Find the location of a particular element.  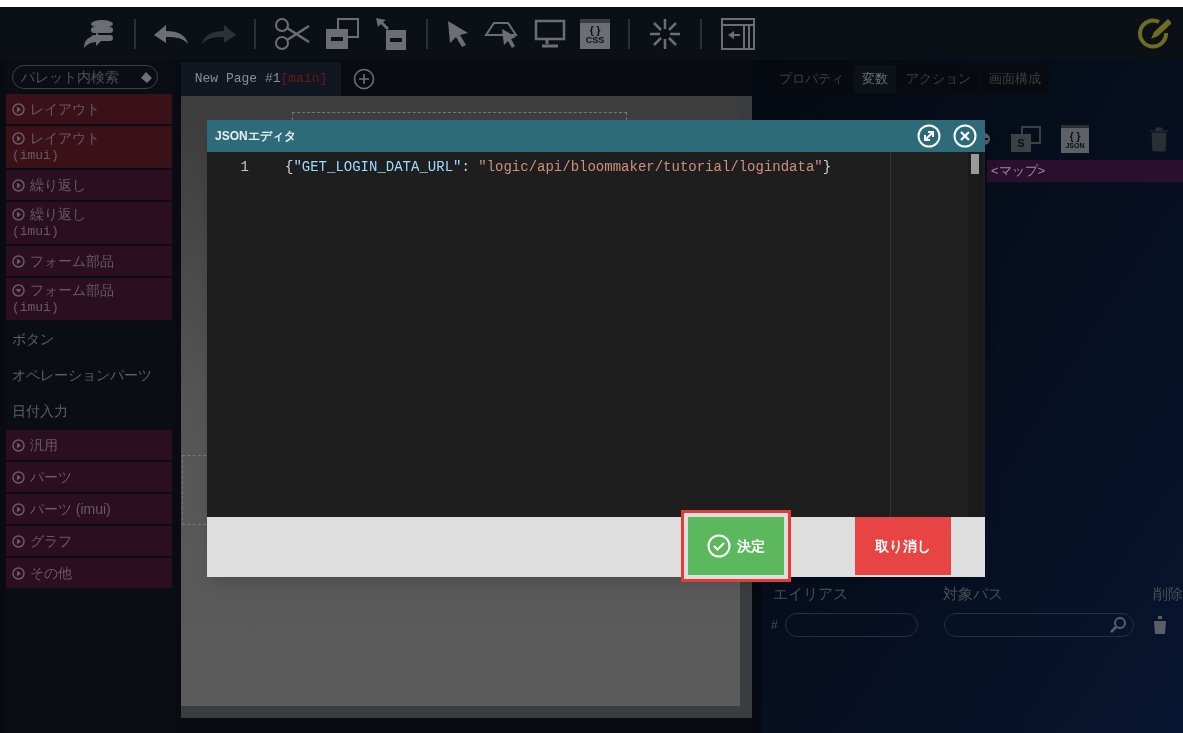

expand-icon is located at coordinates (929, 136).